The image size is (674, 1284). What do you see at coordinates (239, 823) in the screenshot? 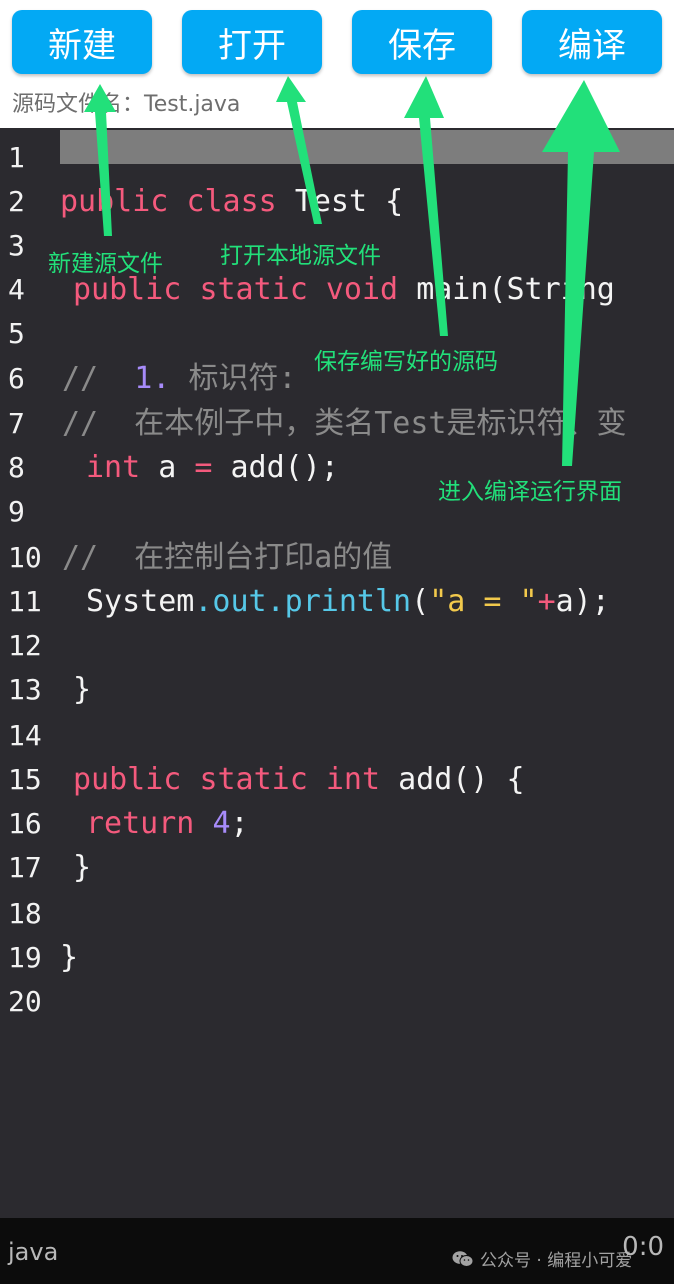
I see `semicolon: ;` at bounding box center [239, 823].